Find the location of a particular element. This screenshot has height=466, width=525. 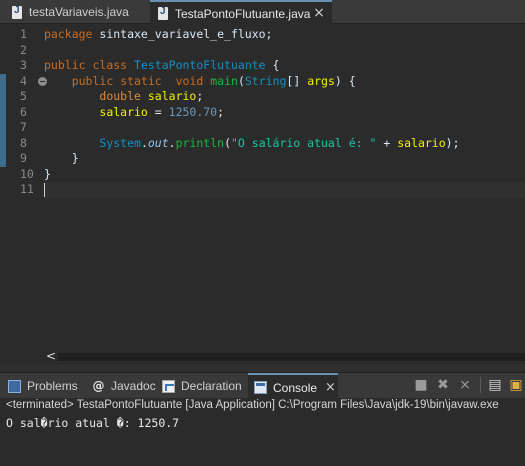

line-number: 3 is located at coordinates (23, 65).